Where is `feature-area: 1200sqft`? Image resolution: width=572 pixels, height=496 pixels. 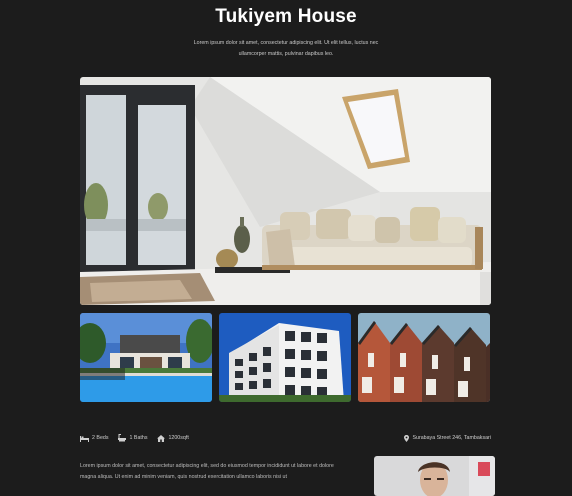 feature-area: 1200sqft is located at coordinates (172, 438).